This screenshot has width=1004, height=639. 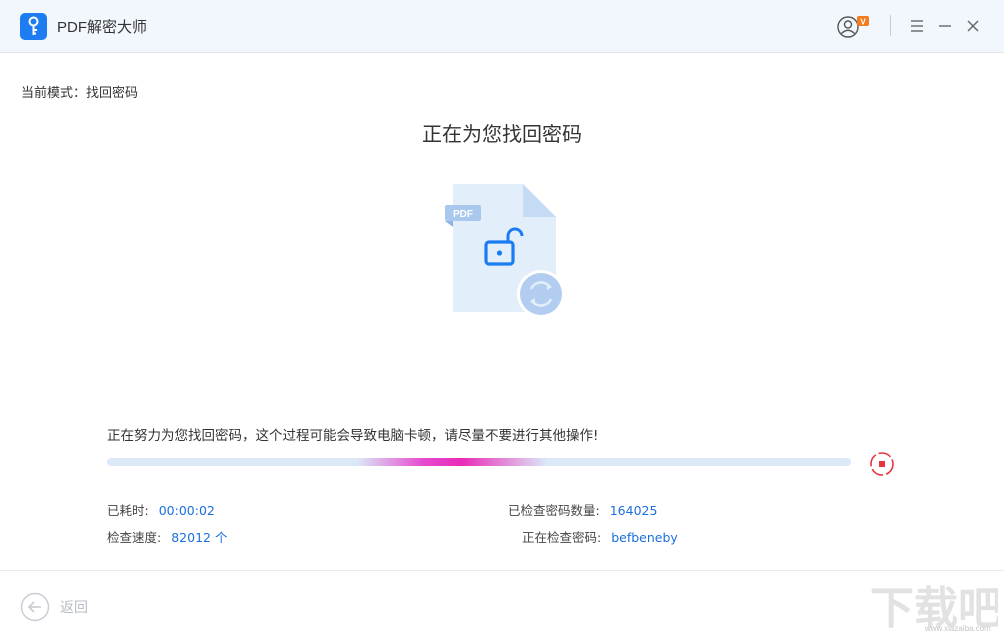 I want to click on user-account-icon: V, so click(x=854, y=27).